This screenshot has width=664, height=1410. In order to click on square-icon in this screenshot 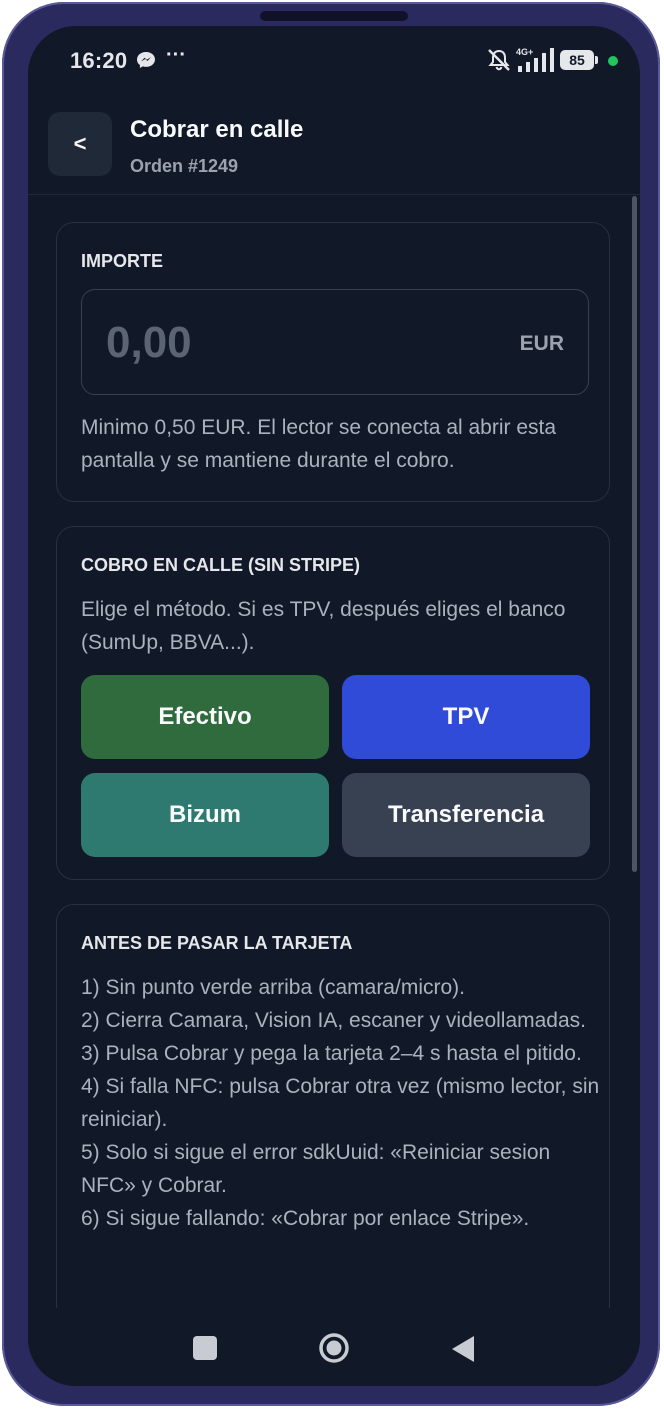, I will do `click(205, 1348)`.